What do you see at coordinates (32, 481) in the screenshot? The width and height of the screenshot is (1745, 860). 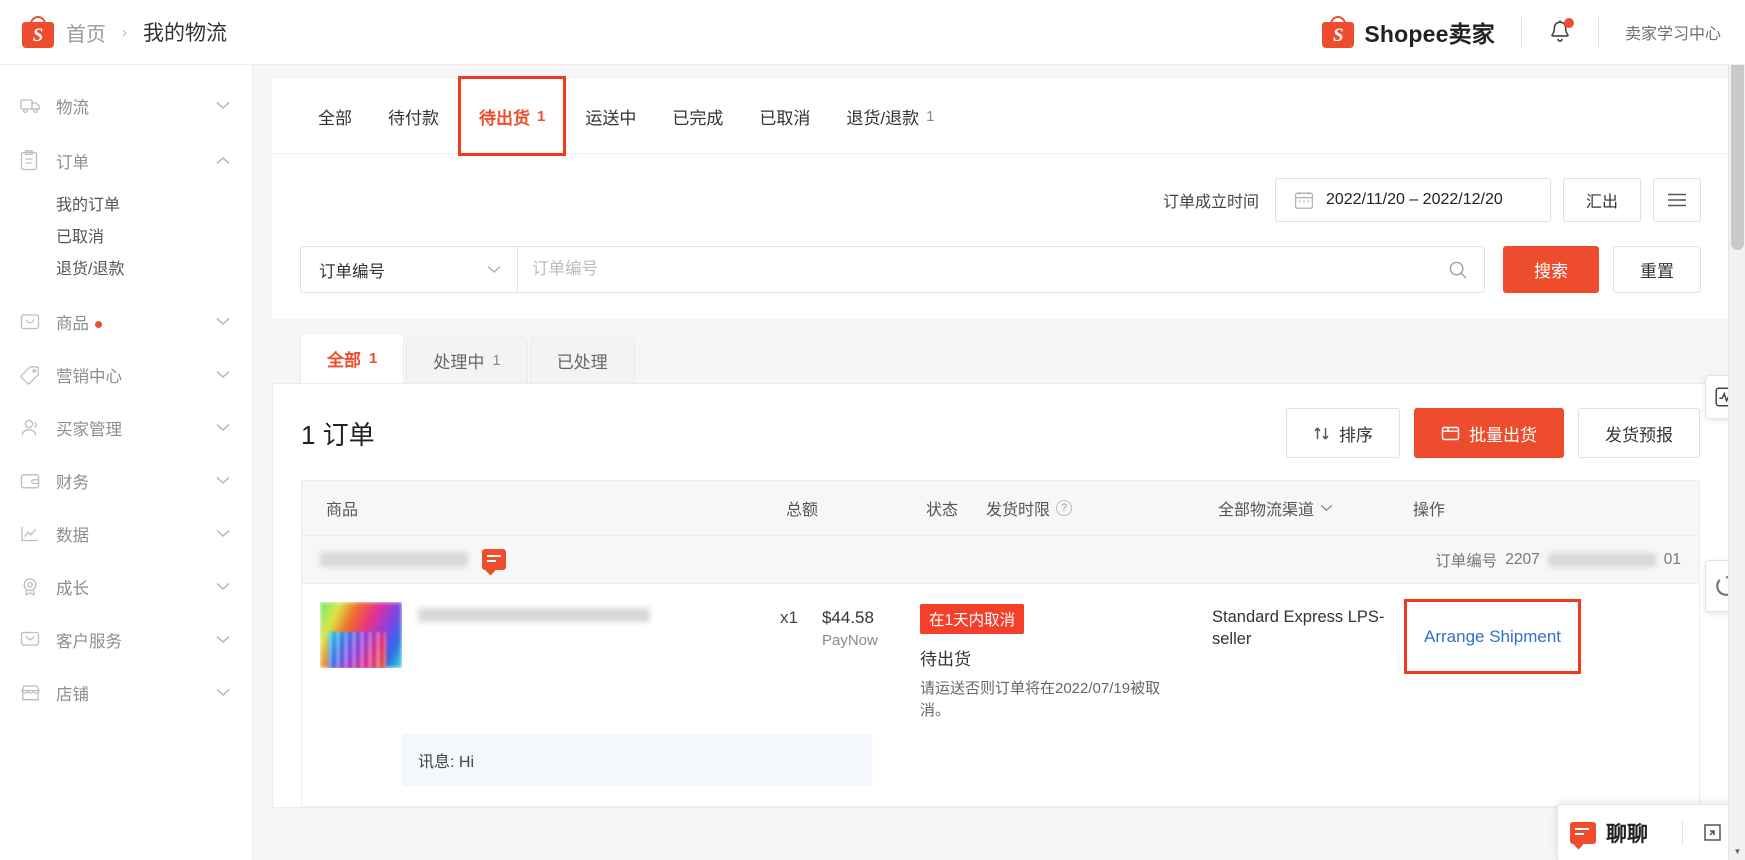 I see `wallet-icon` at bounding box center [32, 481].